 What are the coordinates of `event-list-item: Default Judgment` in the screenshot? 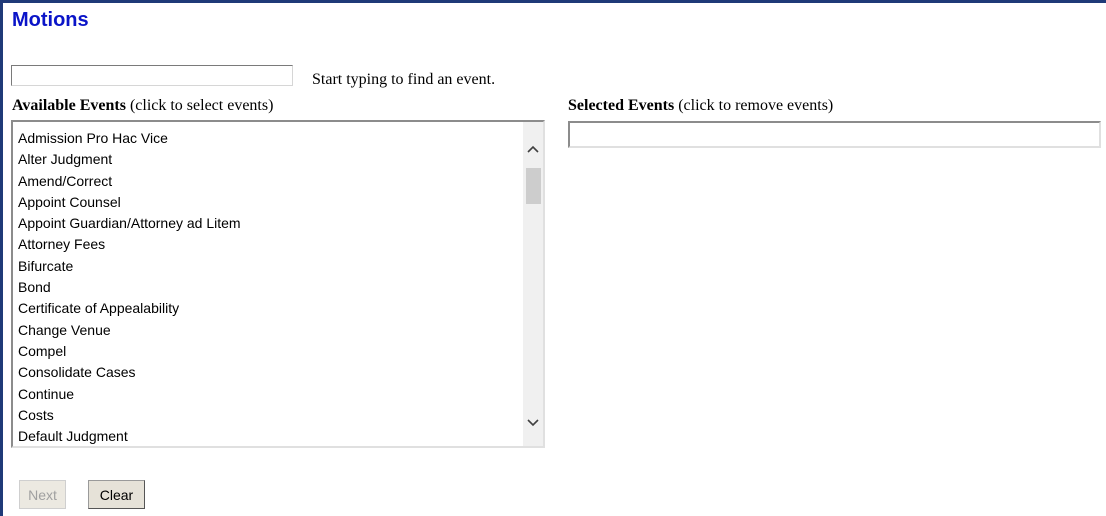 It's located at (269, 436).